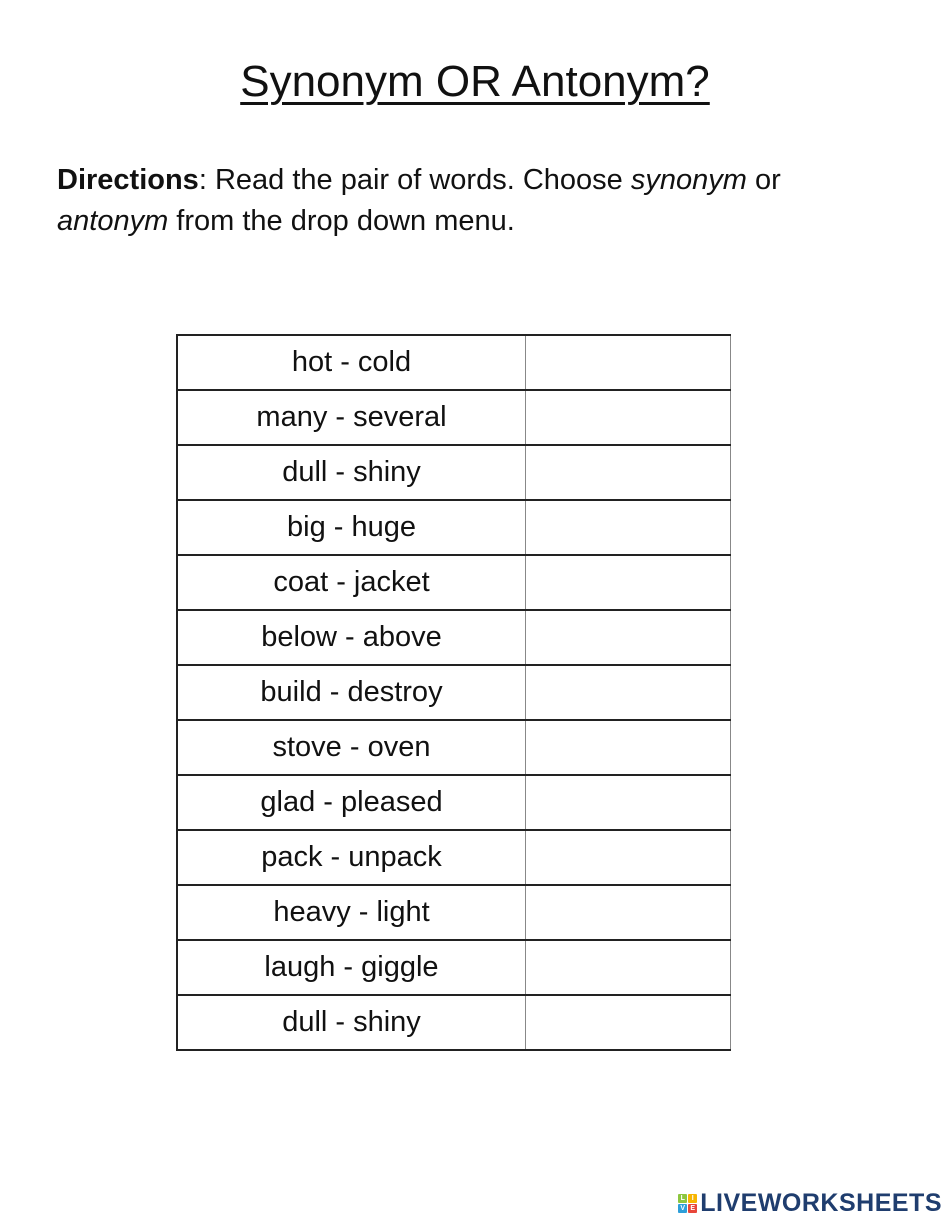 This screenshot has height=1226, width=950. Describe the element at coordinates (821, 1203) in the screenshot. I see `logo-text: LIVEWORKSHEETS` at that location.